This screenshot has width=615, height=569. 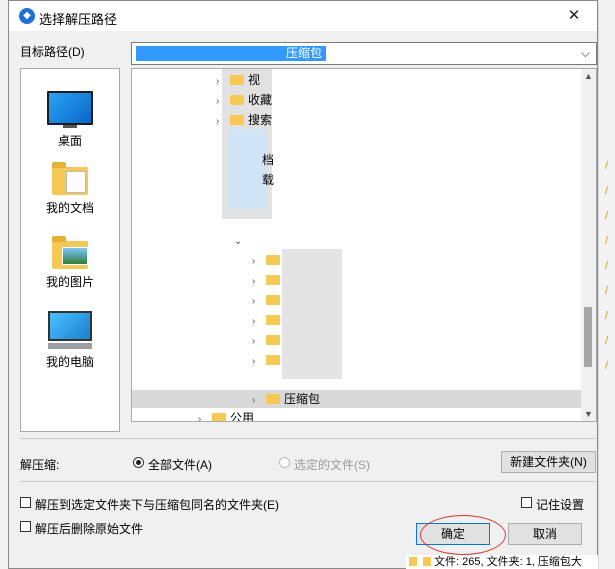 What do you see at coordinates (302, 399) in the screenshot?
I see `tree-row-label: 压缩包` at bounding box center [302, 399].